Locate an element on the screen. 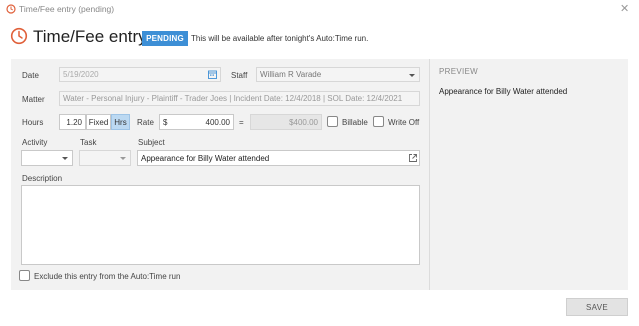 This screenshot has width=639, height=326. date-value: 5/19/2020 is located at coordinates (81, 74).